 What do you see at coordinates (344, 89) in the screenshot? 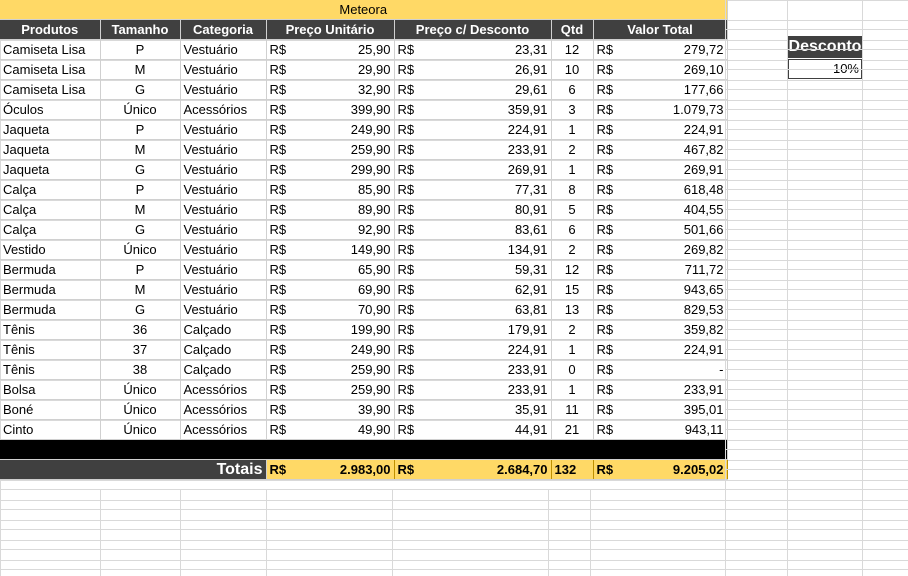
I see `cell-preco-unitario: 32,90` at bounding box center [344, 89].